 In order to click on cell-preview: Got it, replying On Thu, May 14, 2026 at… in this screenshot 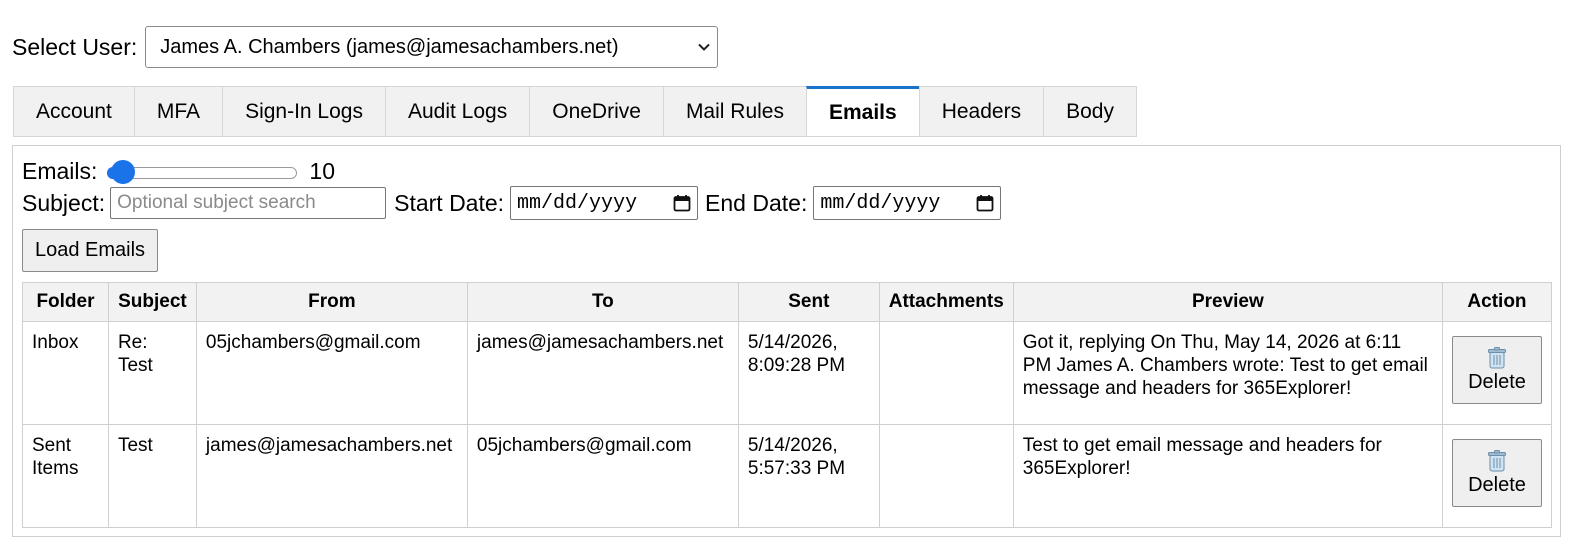, I will do `click(1227, 373)`.